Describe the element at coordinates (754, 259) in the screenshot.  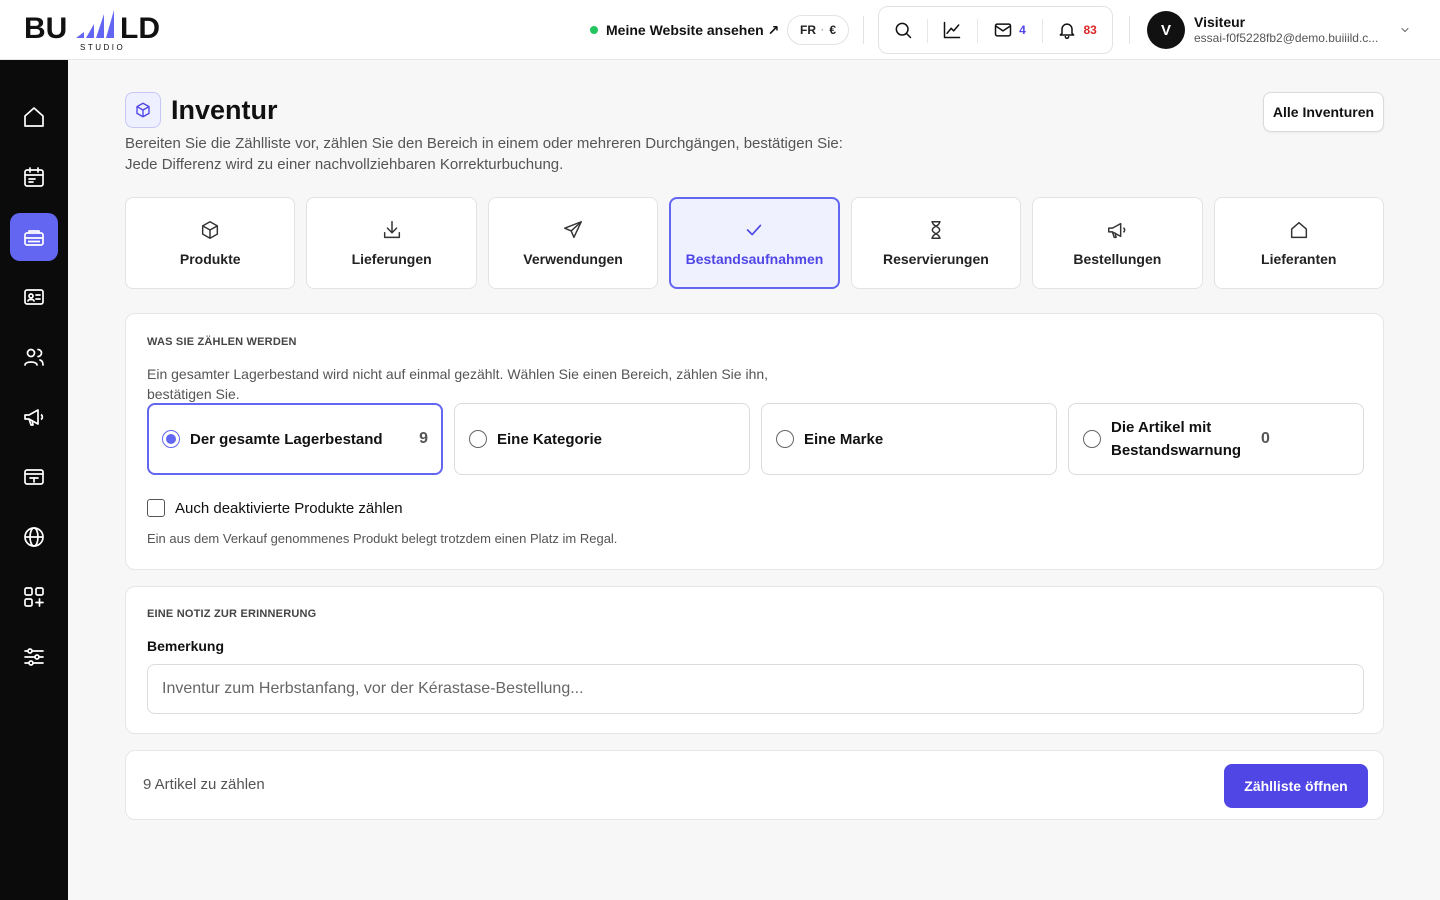
I see `tab-label: Bestandsaufnahmen` at that location.